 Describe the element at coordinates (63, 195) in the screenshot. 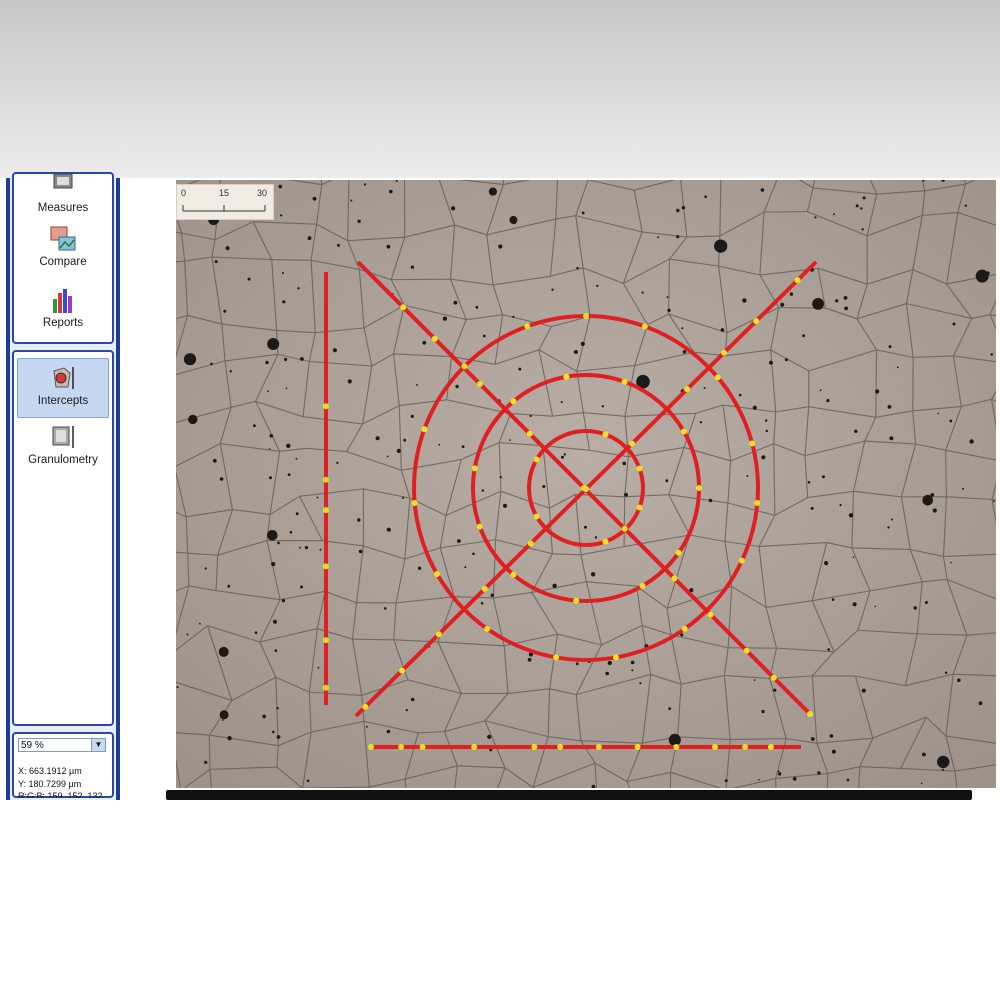

I see `tool-measures: Measures` at that location.